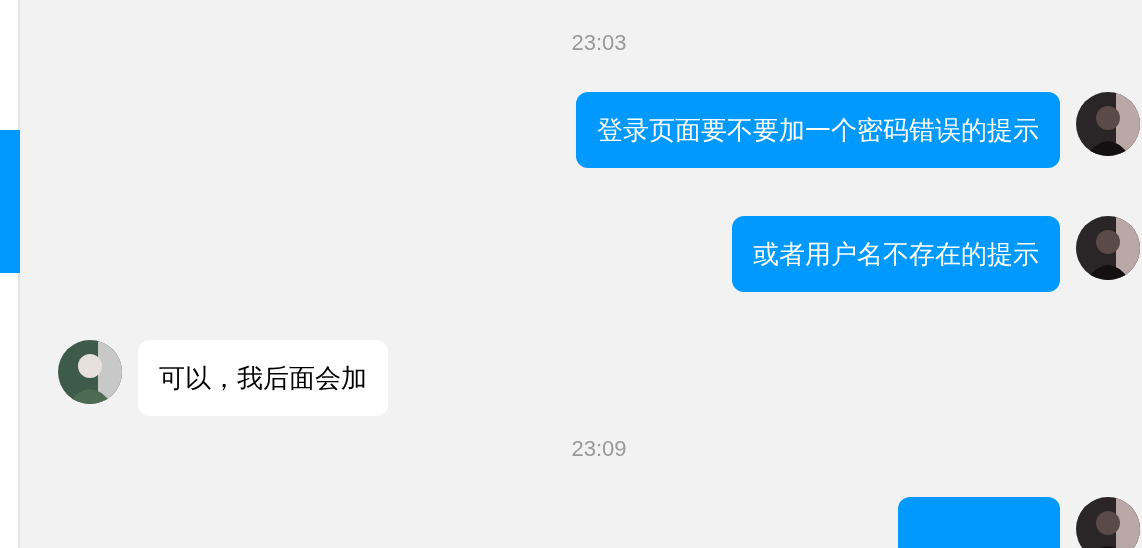  What do you see at coordinates (263, 378) in the screenshot?
I see `message-bubble: 可以，我后面会加` at bounding box center [263, 378].